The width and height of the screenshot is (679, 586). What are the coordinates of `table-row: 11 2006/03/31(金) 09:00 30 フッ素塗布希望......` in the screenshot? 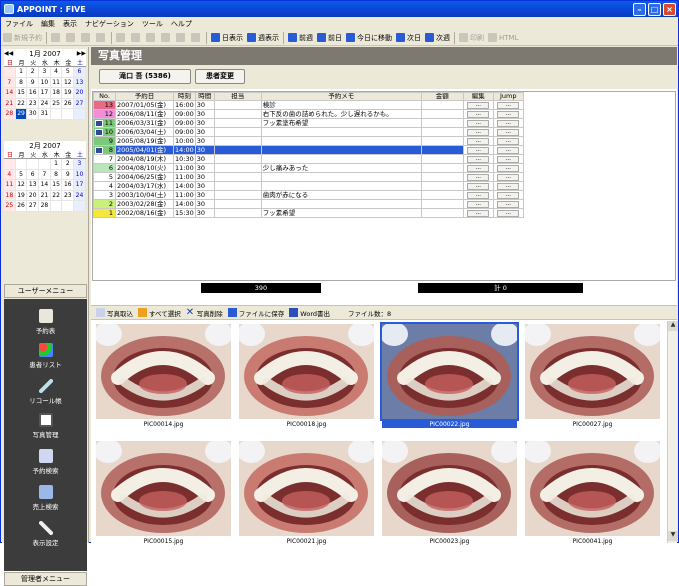 It's located at (308, 123).